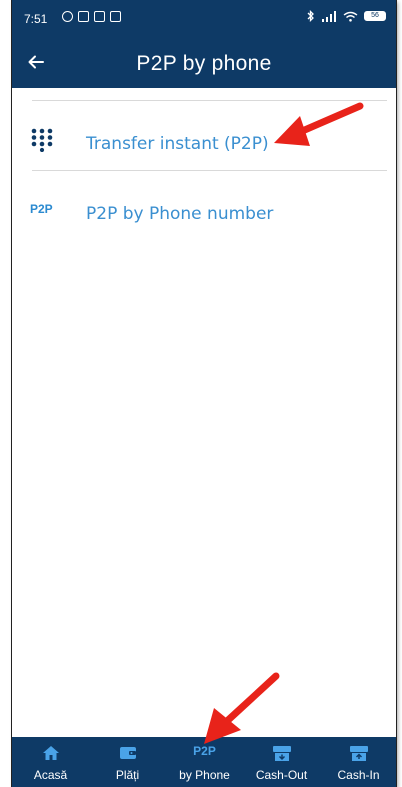  I want to click on cash-out-icon, so click(281, 753).